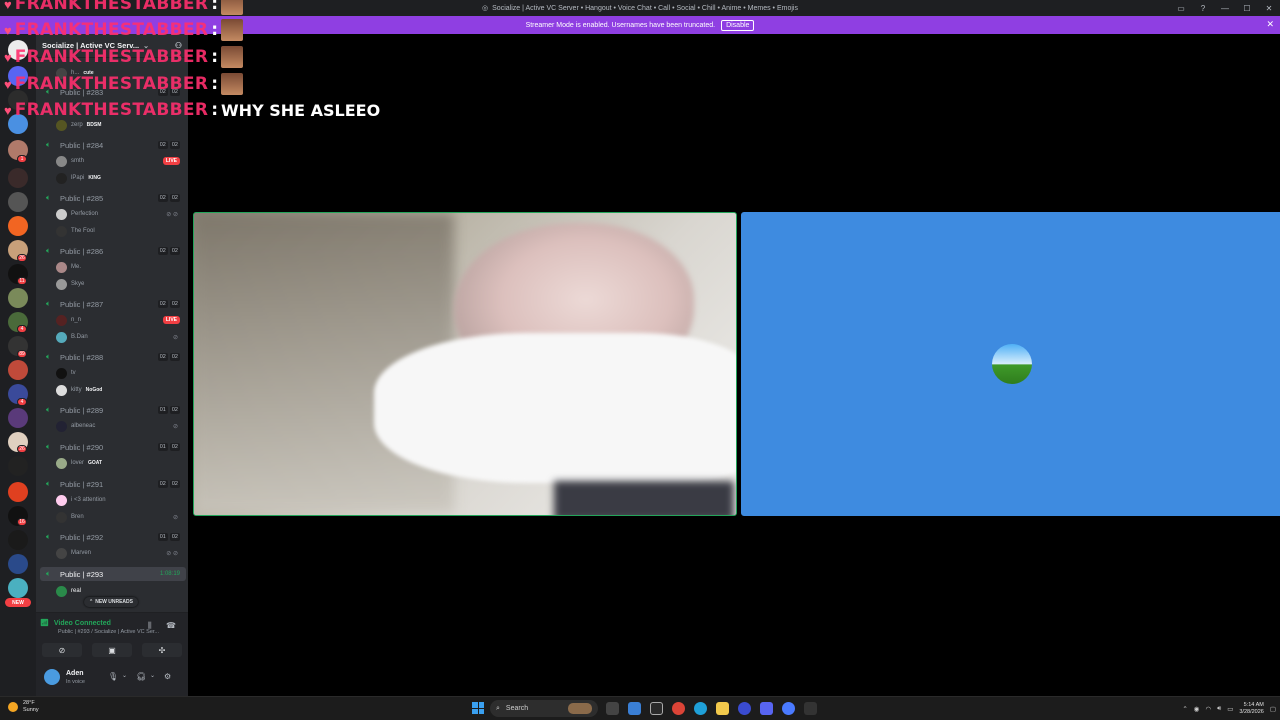 Image resolution: width=1280 pixels, height=720 pixels. Describe the element at coordinates (121, 591) in the screenshot. I see `voice-user: real` at that location.